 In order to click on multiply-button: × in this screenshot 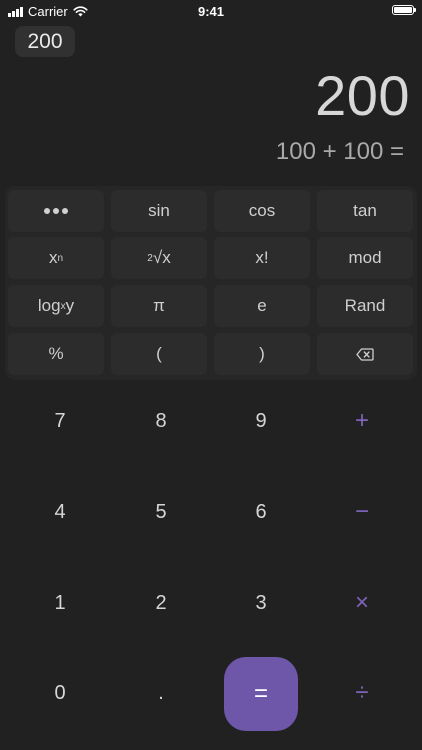, I will do `click(362, 603)`.